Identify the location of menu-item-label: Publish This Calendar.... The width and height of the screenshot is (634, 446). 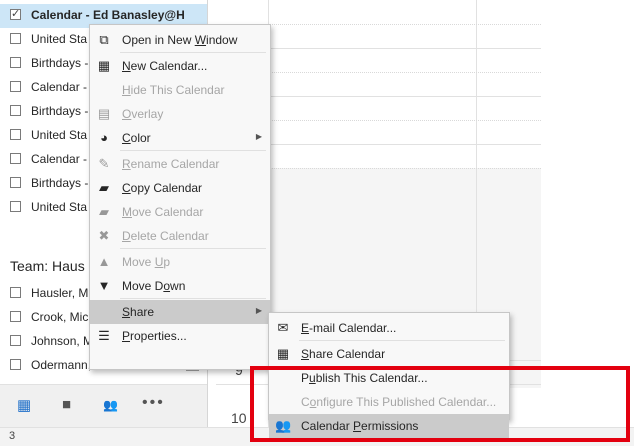
(364, 378).